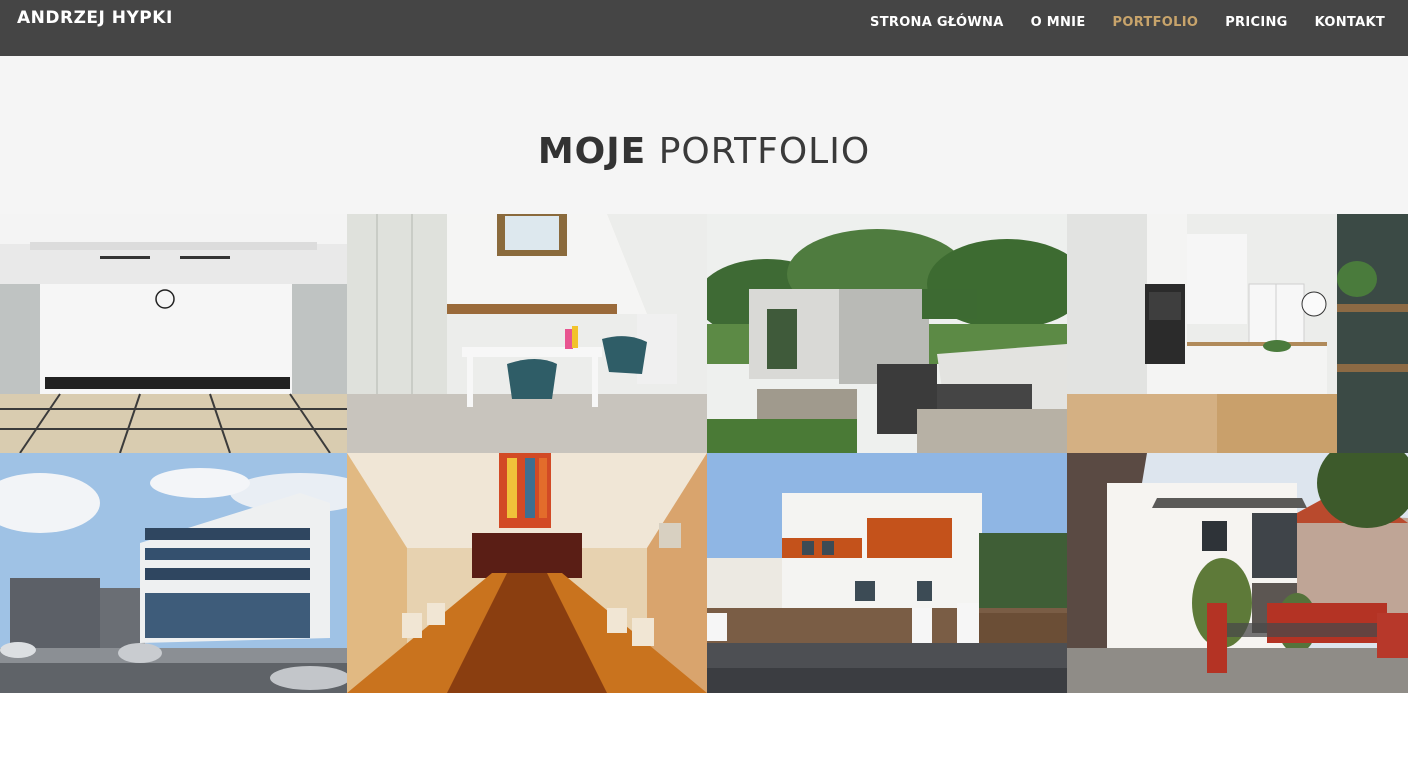  Describe the element at coordinates (704, 727) in the screenshot. I see `page-footer-space` at that location.